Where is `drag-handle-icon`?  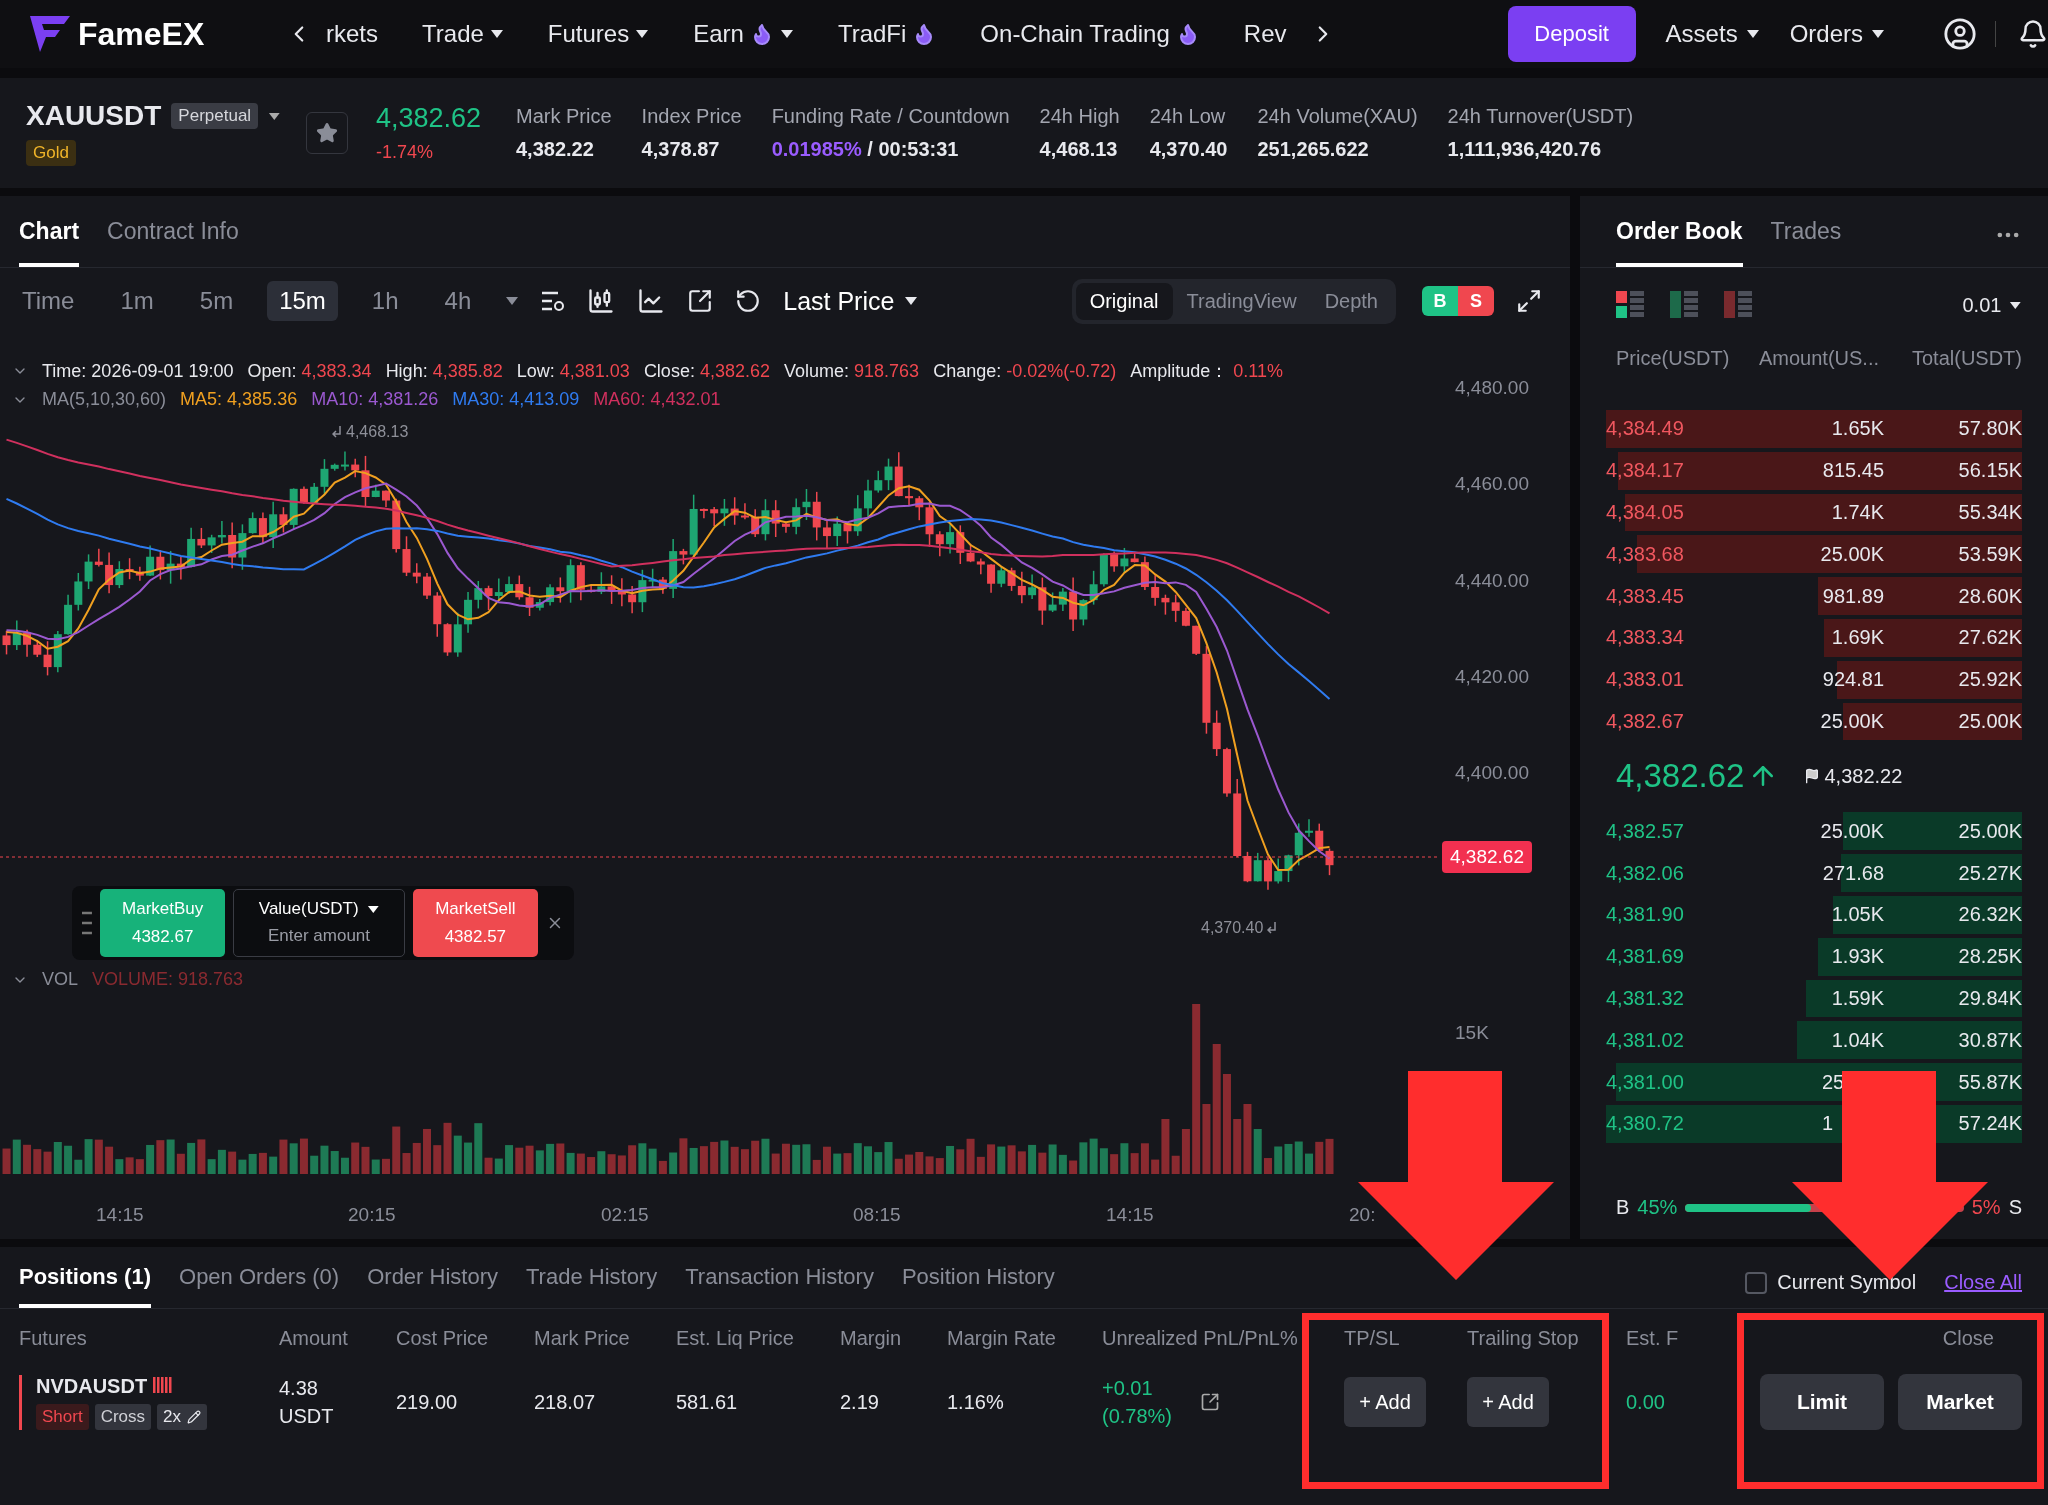
drag-handle-icon is located at coordinates (87, 923).